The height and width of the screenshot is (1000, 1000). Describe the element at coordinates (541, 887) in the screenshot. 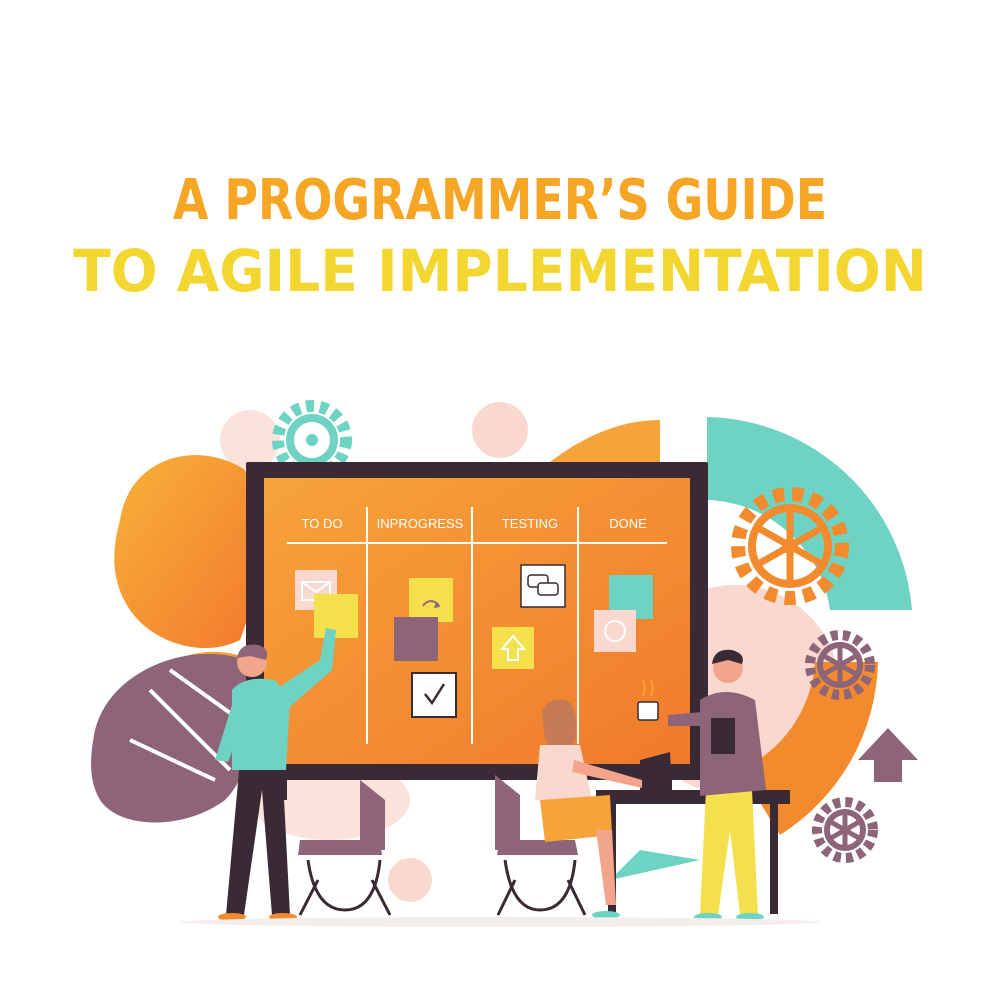

I see `chair-right` at that location.